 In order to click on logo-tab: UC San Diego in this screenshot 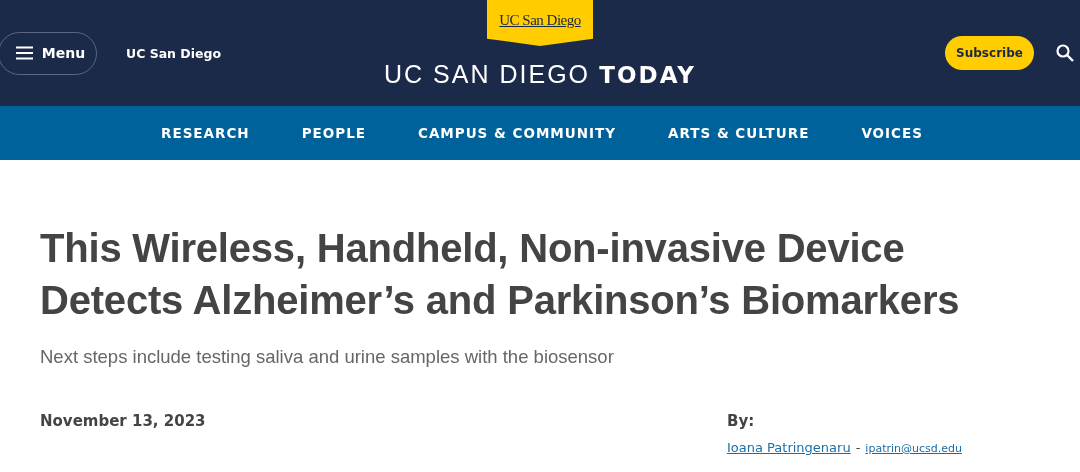, I will do `click(540, 23)`.